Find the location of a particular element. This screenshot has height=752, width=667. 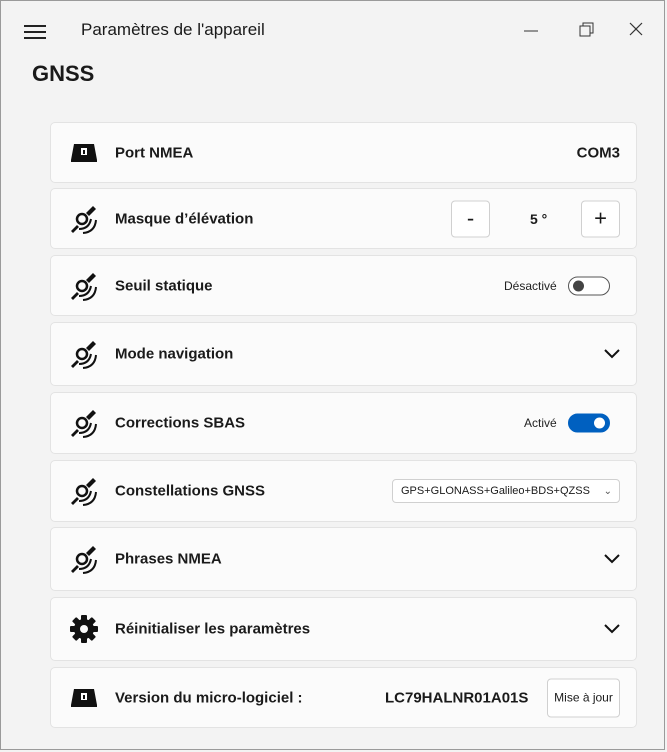

maximize-button is located at coordinates (586, 30).